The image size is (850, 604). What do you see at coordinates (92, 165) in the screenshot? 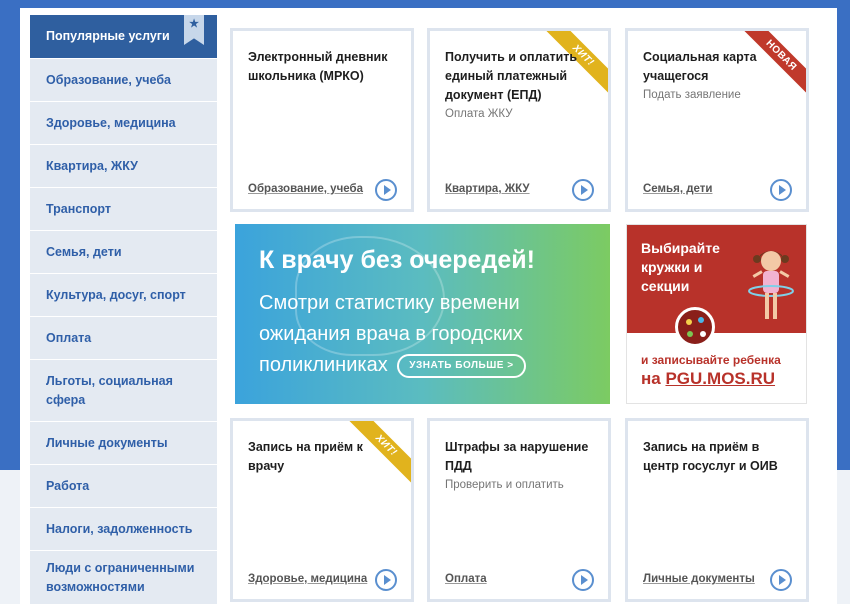
I see `sidebar-item-label: Квартира, ЖКУ` at bounding box center [92, 165].